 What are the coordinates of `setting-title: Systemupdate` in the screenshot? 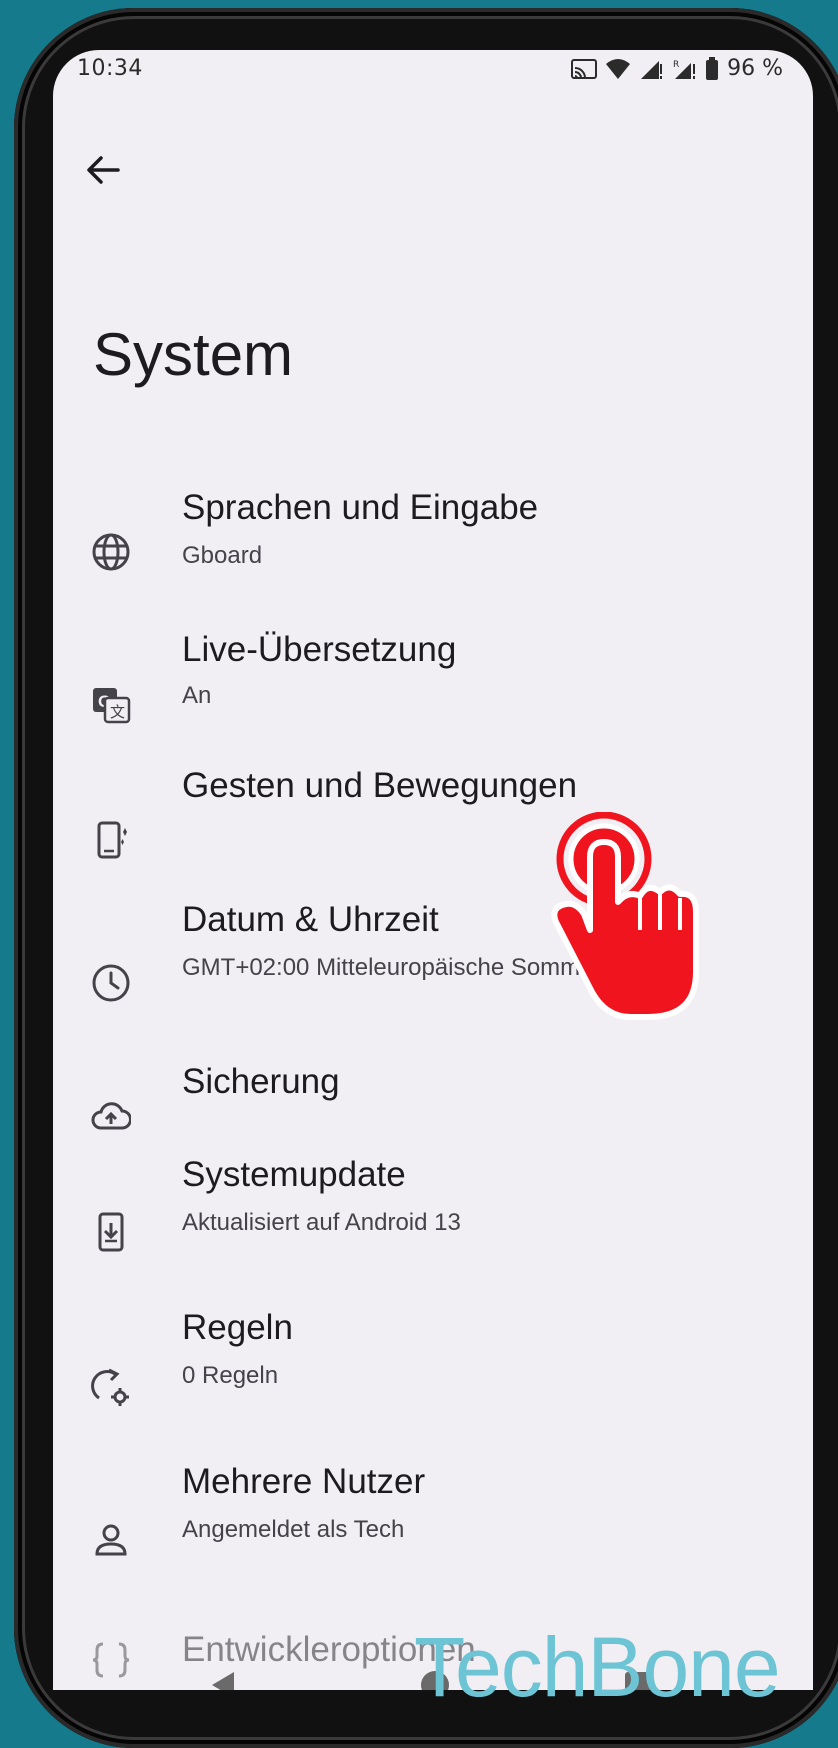 It's located at (294, 1174).